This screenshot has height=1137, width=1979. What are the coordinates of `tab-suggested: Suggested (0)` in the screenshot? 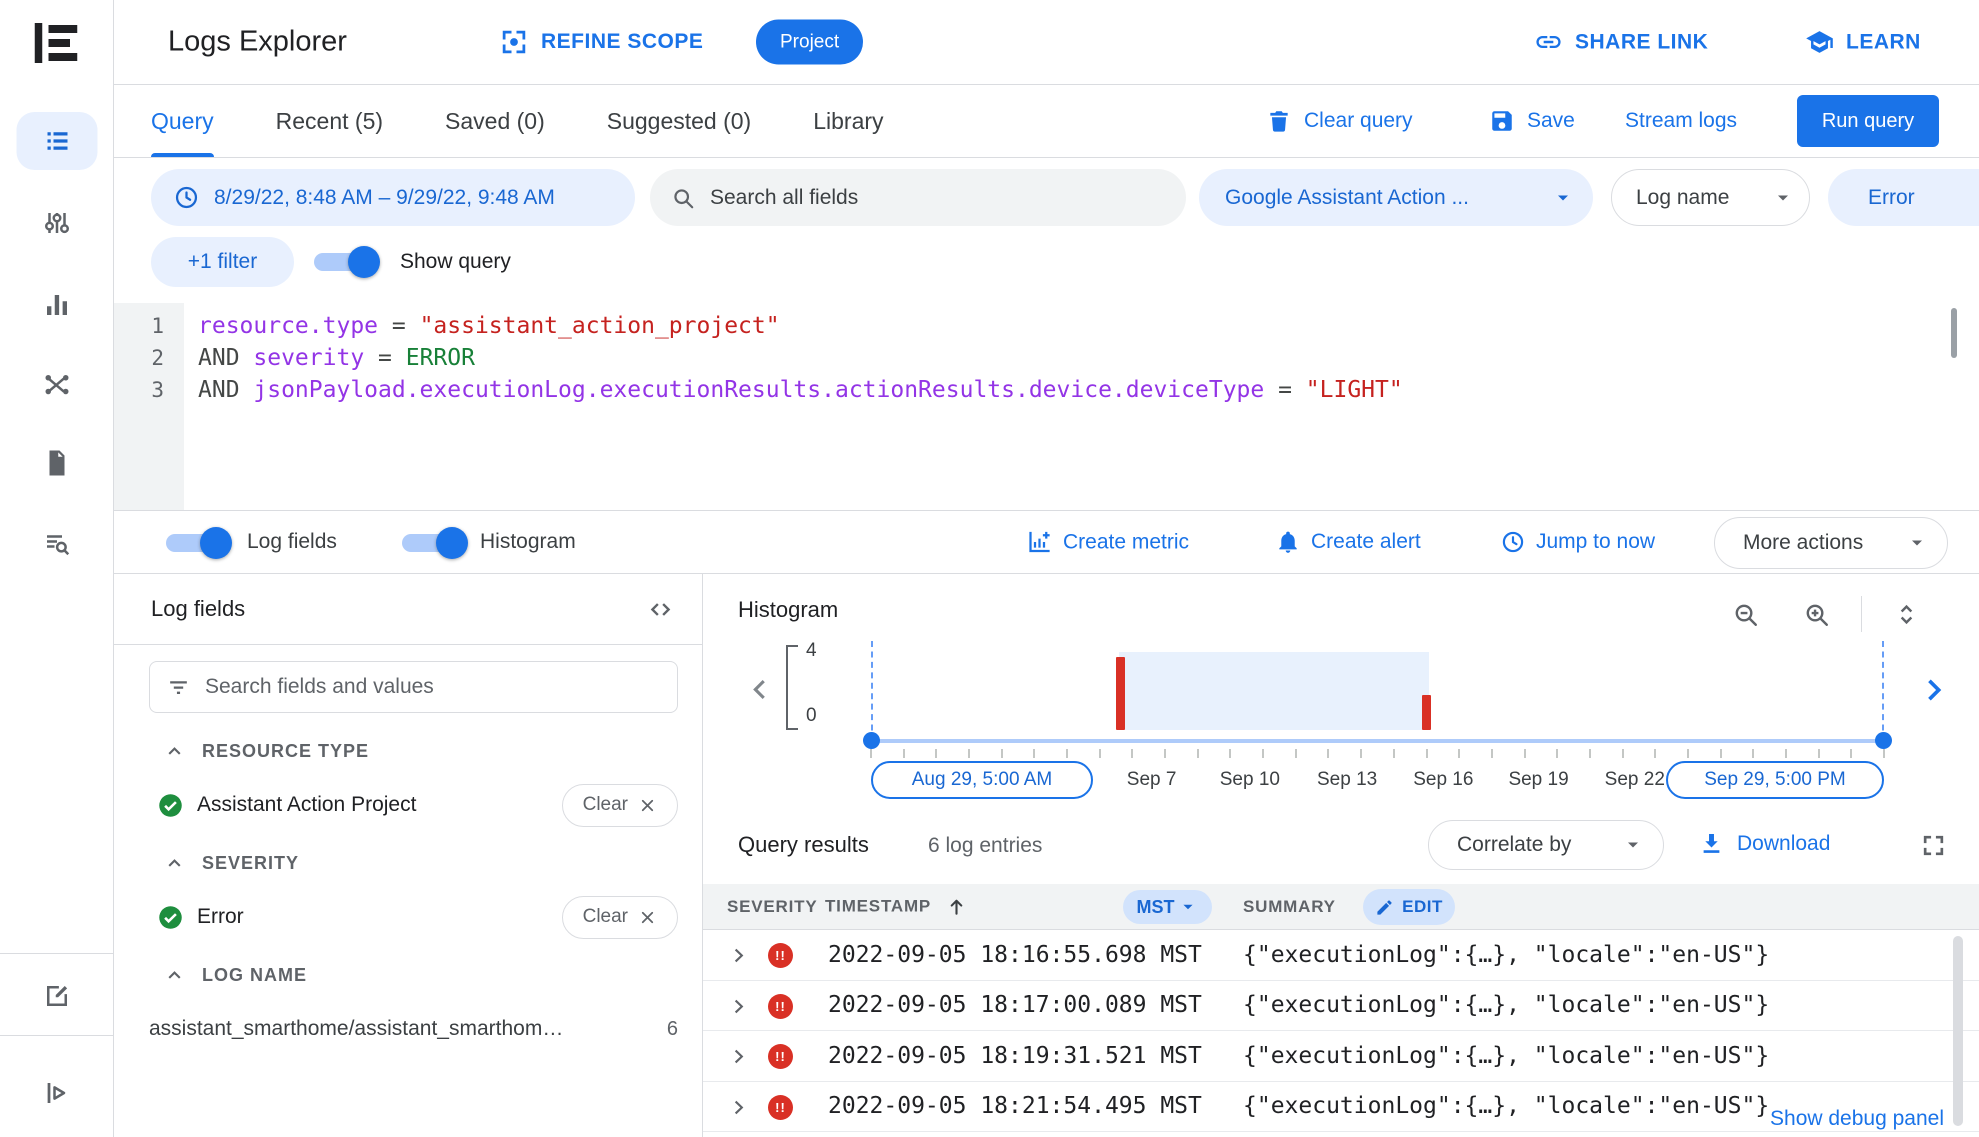 It's located at (679, 121).